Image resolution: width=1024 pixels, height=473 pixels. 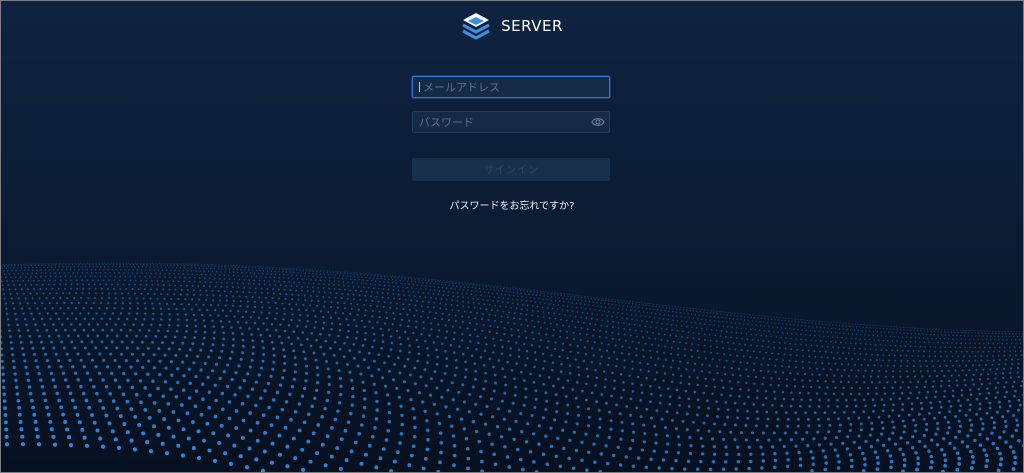 I want to click on password-field, so click(x=511, y=122).